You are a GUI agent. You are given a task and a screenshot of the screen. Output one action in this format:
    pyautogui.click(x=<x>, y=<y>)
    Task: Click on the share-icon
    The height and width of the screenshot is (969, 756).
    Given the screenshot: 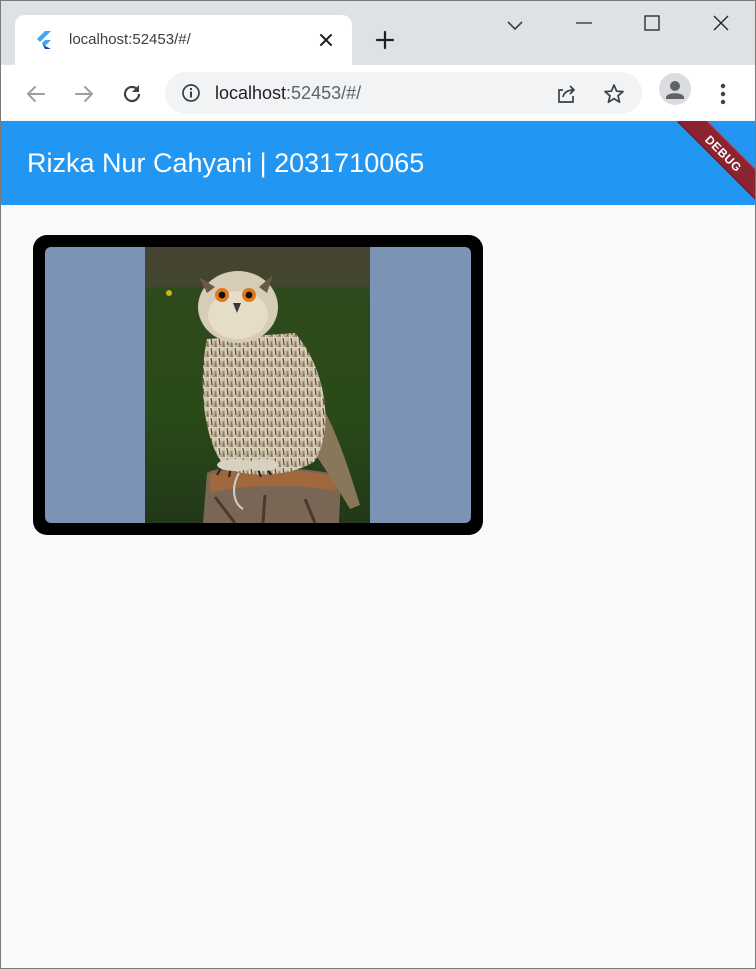 What is the action you would take?
    pyautogui.click(x=566, y=94)
    